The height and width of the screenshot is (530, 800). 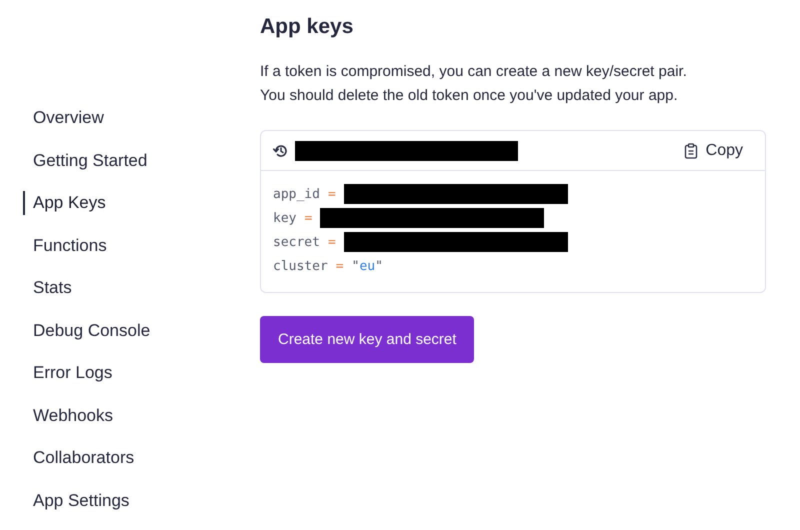 What do you see at coordinates (65, 246) in the screenshot?
I see `sidebar-item: Functions` at bounding box center [65, 246].